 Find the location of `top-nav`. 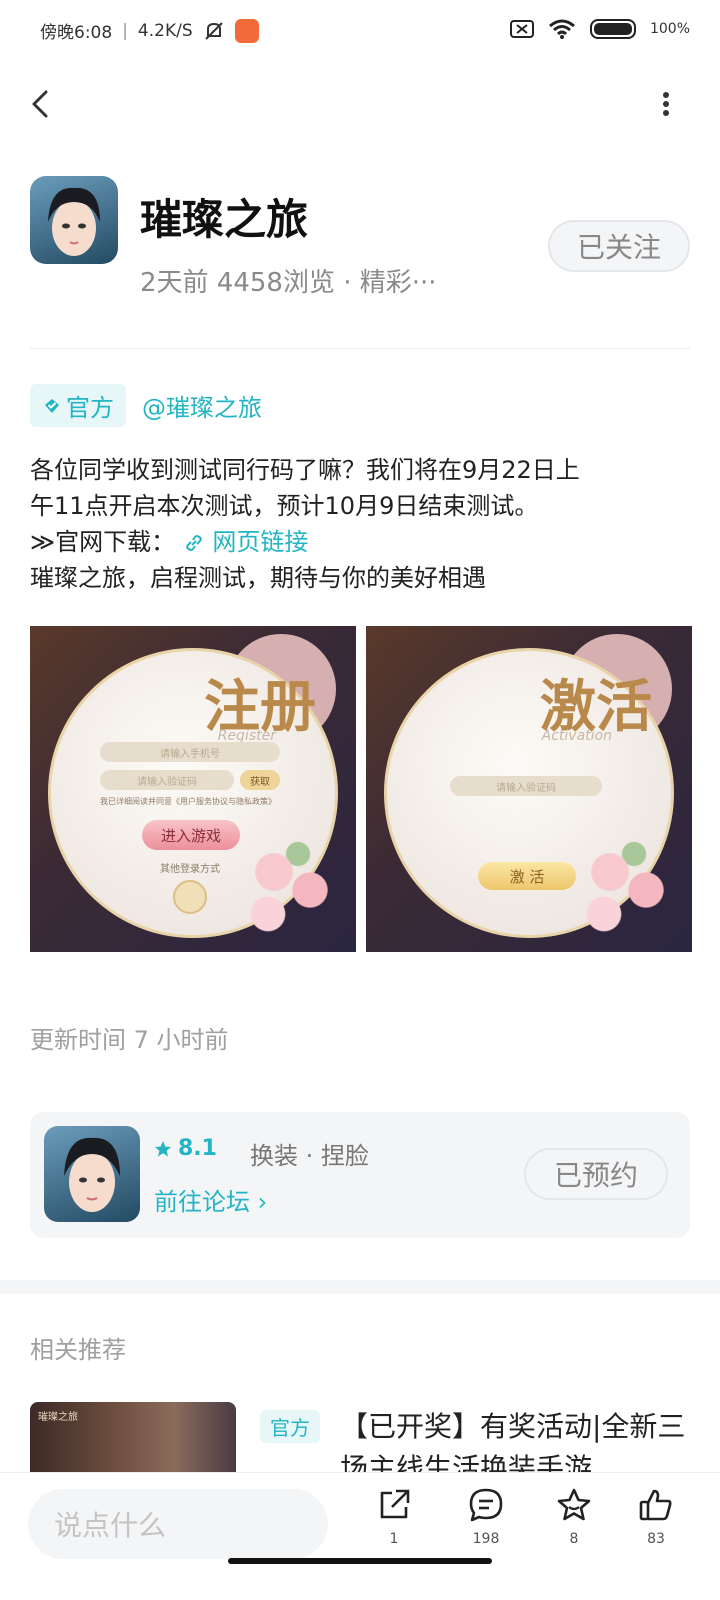

top-nav is located at coordinates (360, 105).